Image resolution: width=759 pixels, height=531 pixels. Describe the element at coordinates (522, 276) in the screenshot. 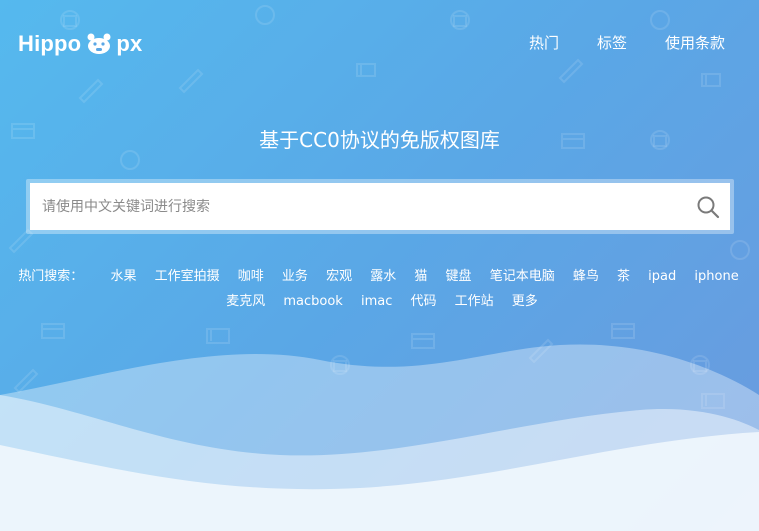

I see `hot-tag-laptop: 笔记本电脑` at that location.